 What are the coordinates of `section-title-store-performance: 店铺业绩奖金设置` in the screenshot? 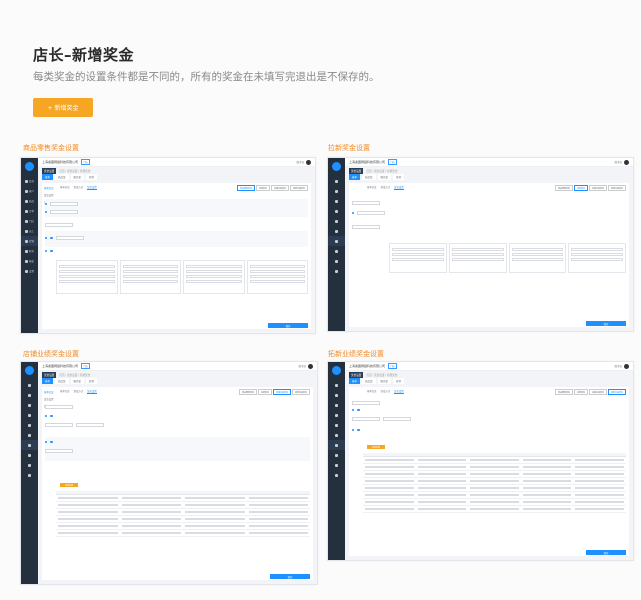 It's located at (51, 354).